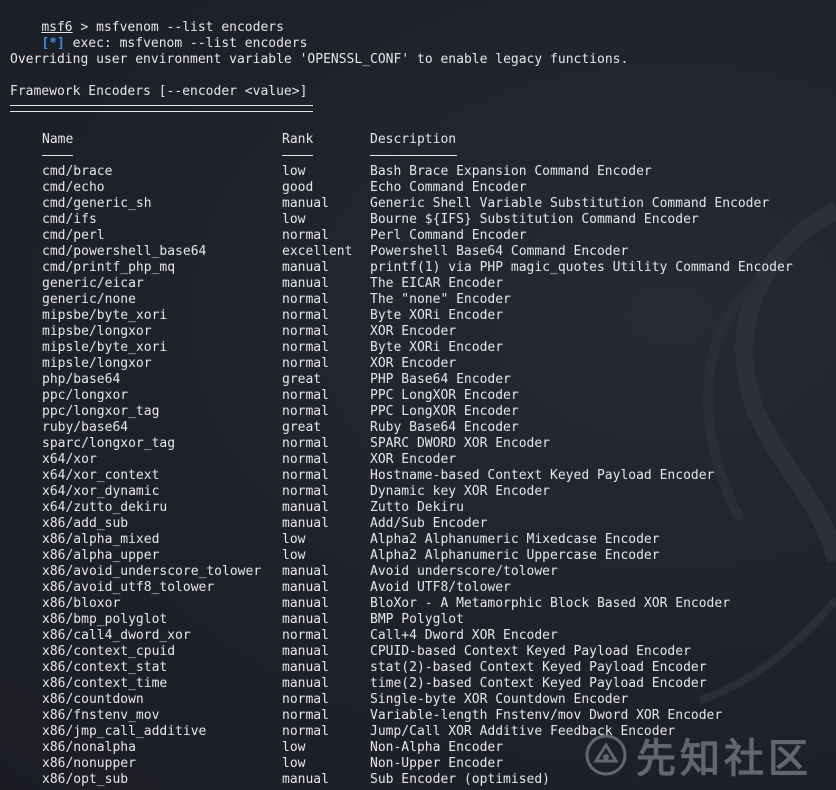 Image resolution: width=836 pixels, height=790 pixels. What do you see at coordinates (499, 699) in the screenshot?
I see `encoder-description: Single-byte XOR Countdown Encoder` at bounding box center [499, 699].